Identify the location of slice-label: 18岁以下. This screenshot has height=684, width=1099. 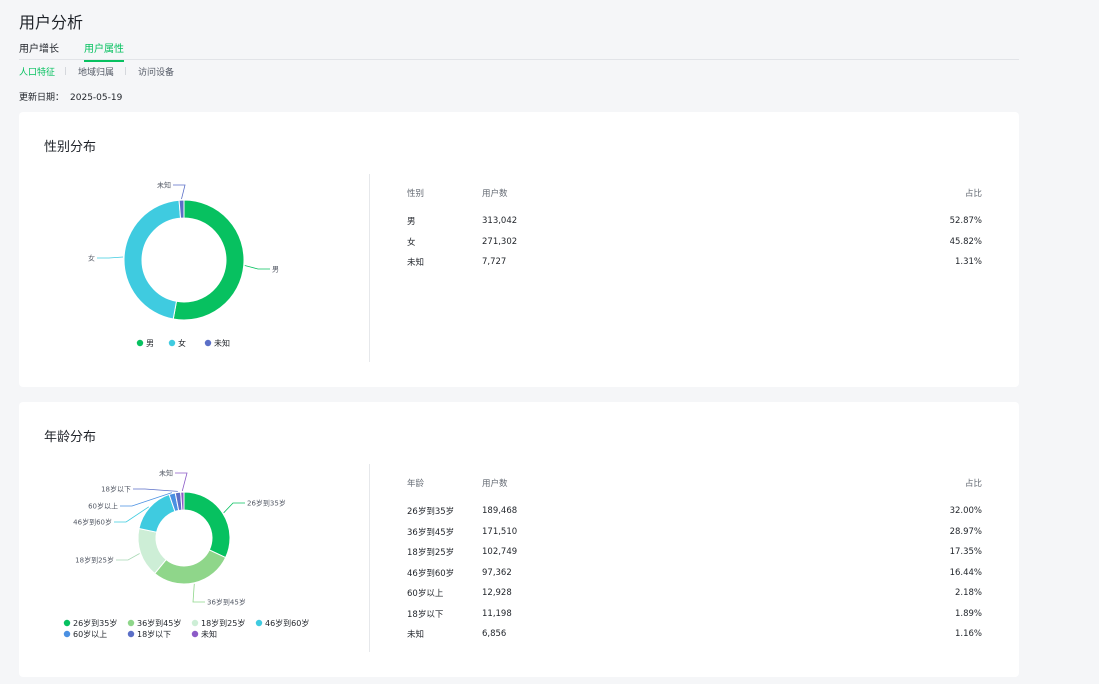
(116, 489).